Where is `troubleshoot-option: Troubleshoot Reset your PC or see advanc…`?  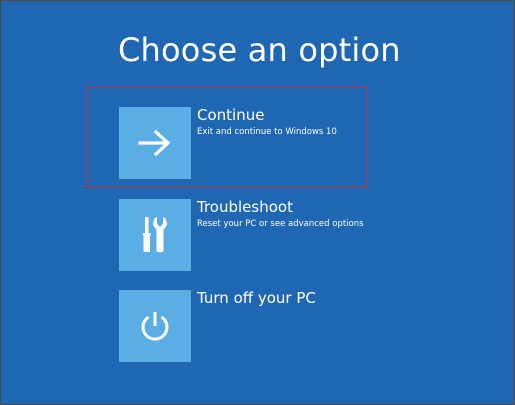
troubleshoot-option: Troubleshoot Reset your PC or see advanc… is located at coordinates (269, 235).